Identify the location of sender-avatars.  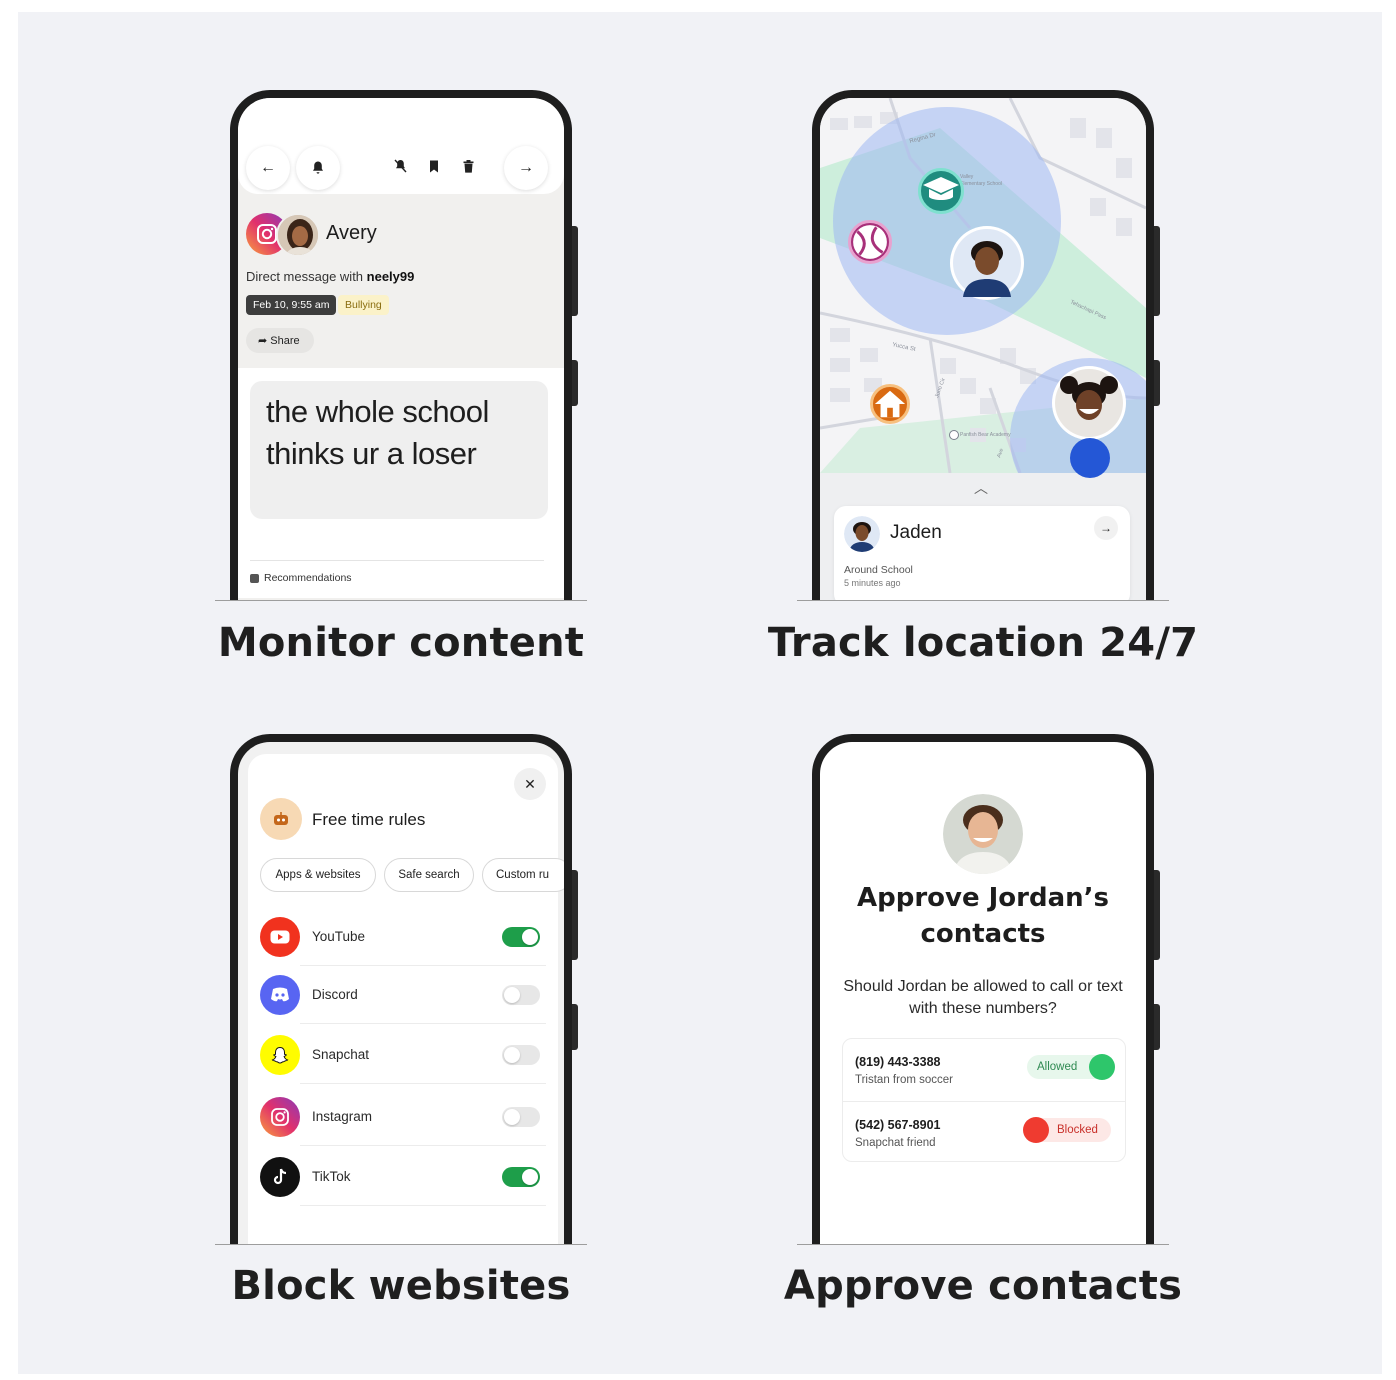
(286, 235).